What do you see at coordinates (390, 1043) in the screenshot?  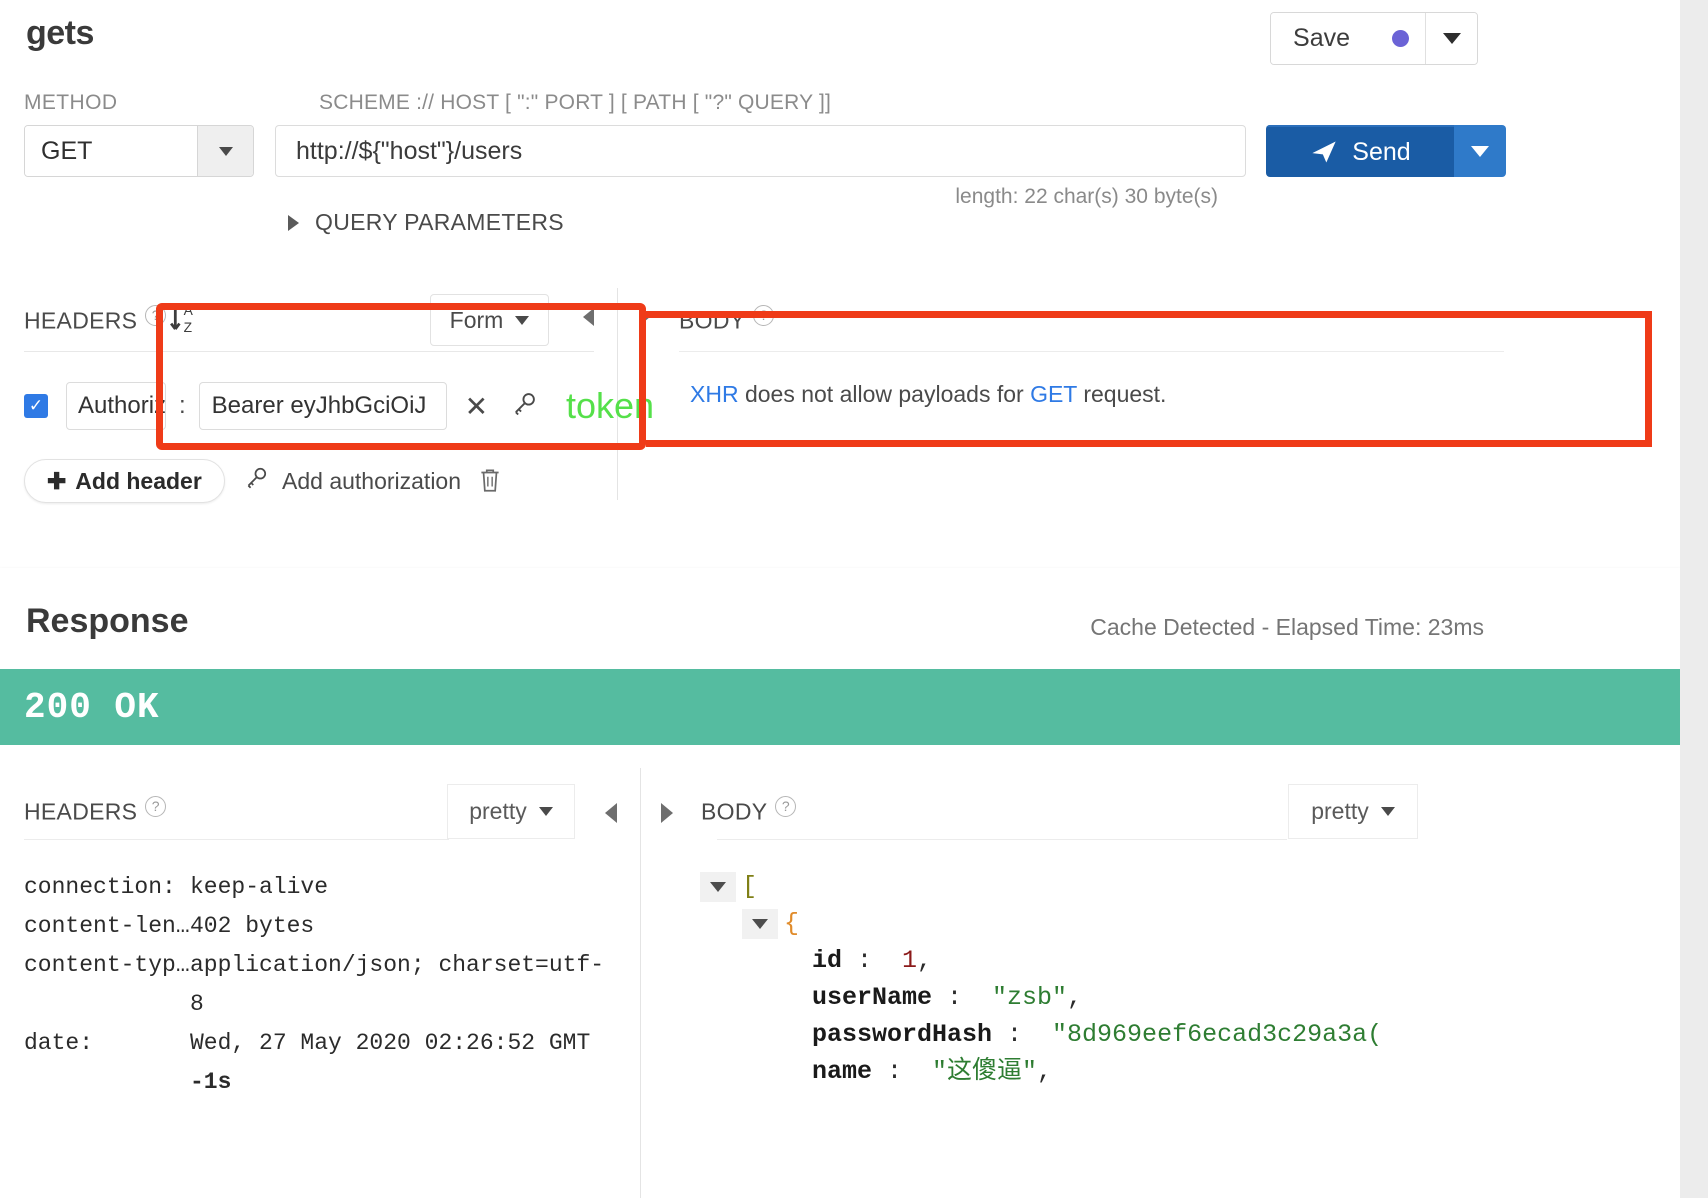 I see `response-header-value: Wed, 27 May 2020 02:26:52 GMT` at bounding box center [390, 1043].